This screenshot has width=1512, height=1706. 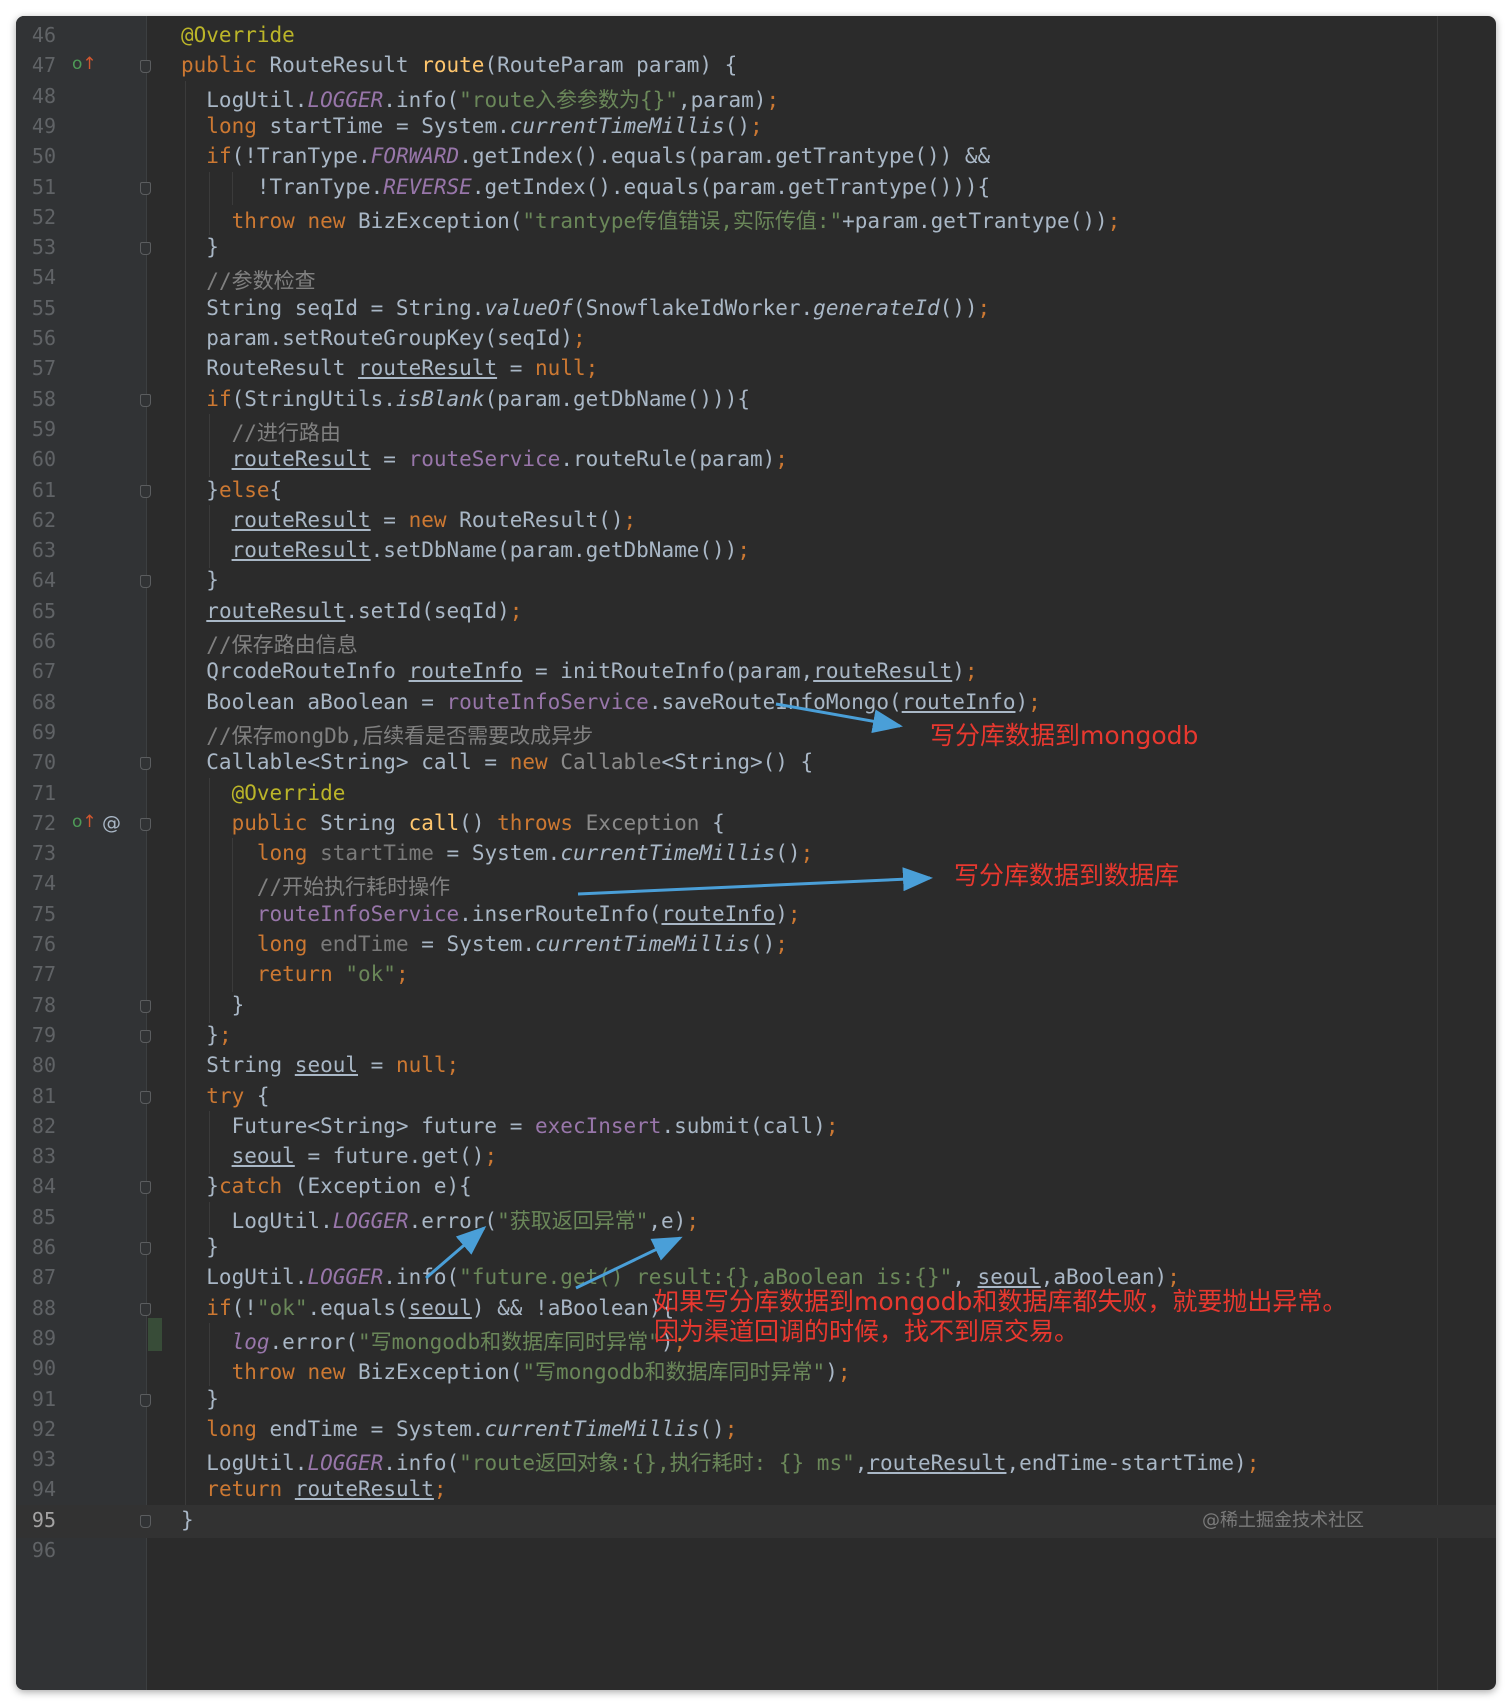 What do you see at coordinates (679, 996) in the screenshot?
I see `annotation-arrows` at bounding box center [679, 996].